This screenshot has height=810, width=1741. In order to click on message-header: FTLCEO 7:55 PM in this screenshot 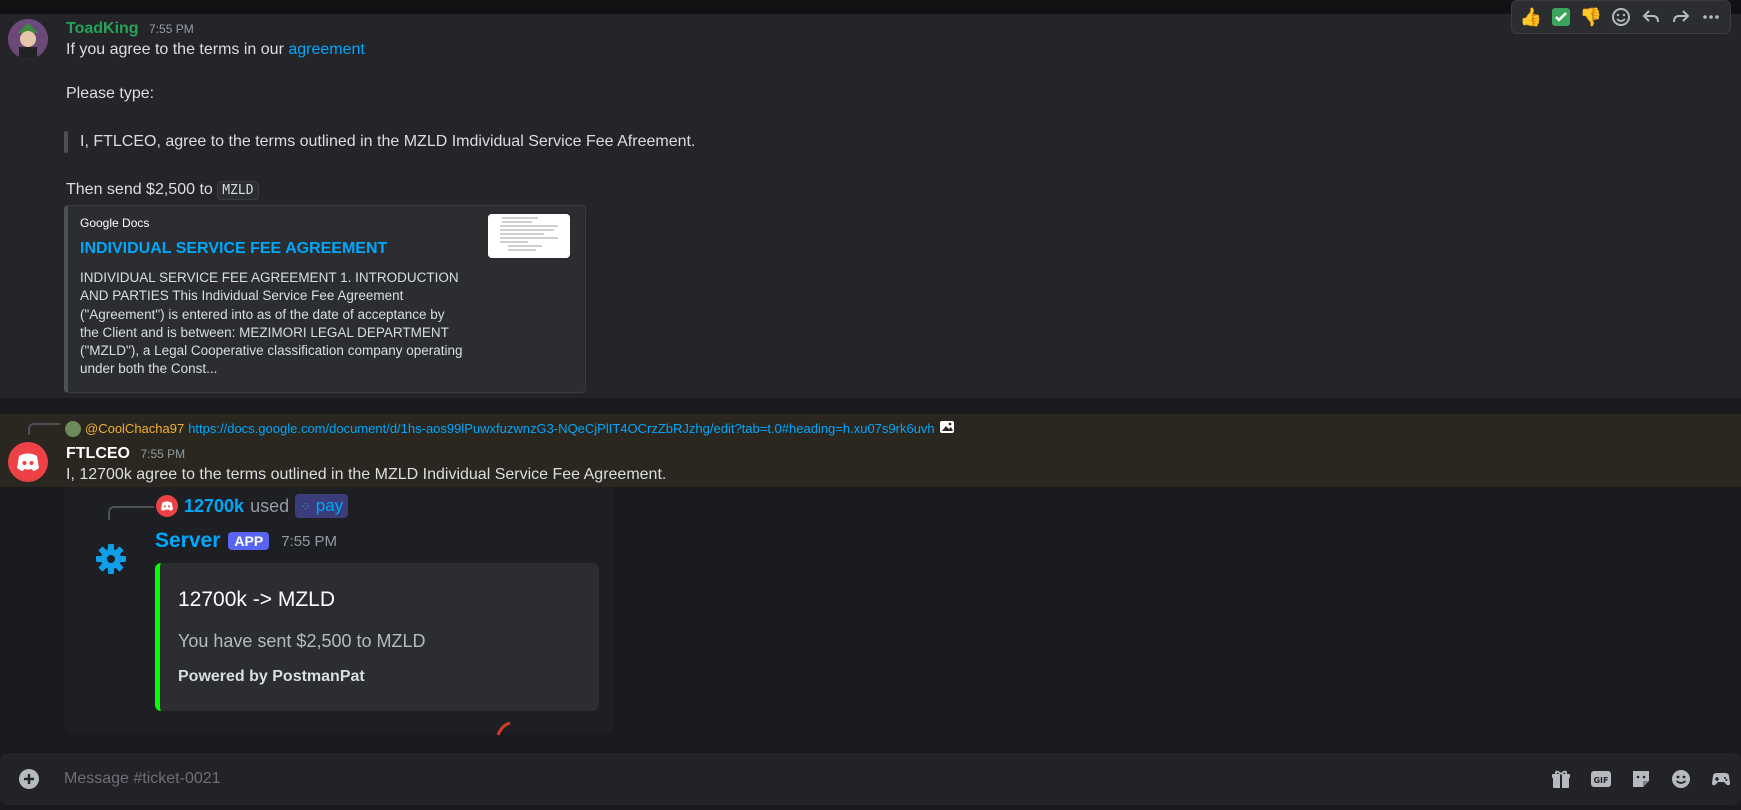, I will do `click(125, 454)`.